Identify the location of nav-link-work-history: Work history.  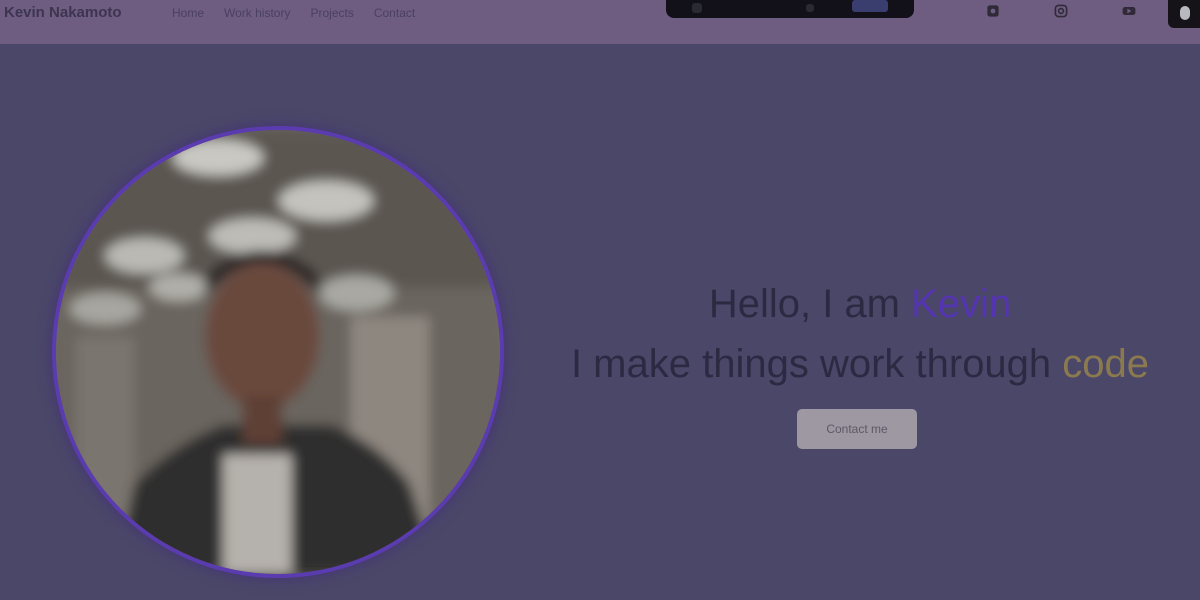
(257, 13).